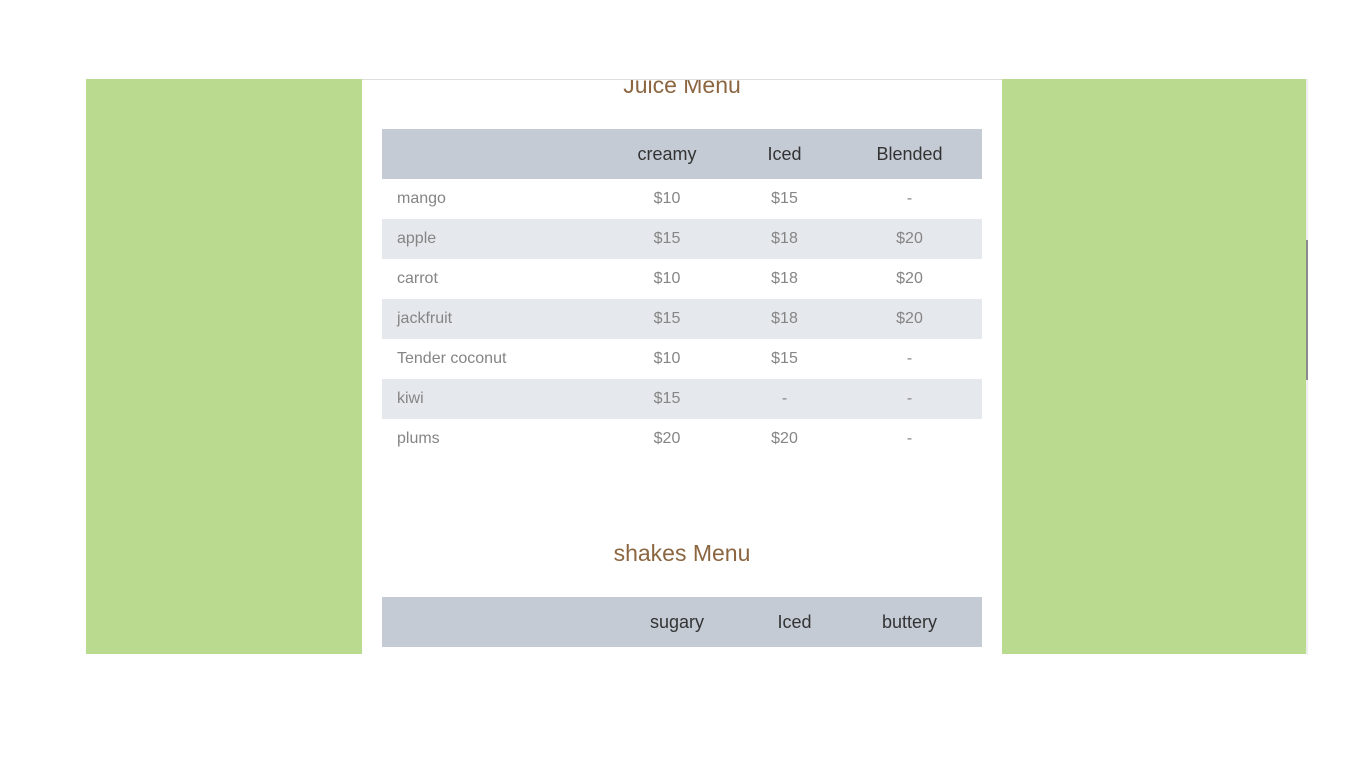 Image resolution: width=1366 pixels, height=768 pixels. I want to click on table-row: mango $10 $15 -, so click(682, 199).